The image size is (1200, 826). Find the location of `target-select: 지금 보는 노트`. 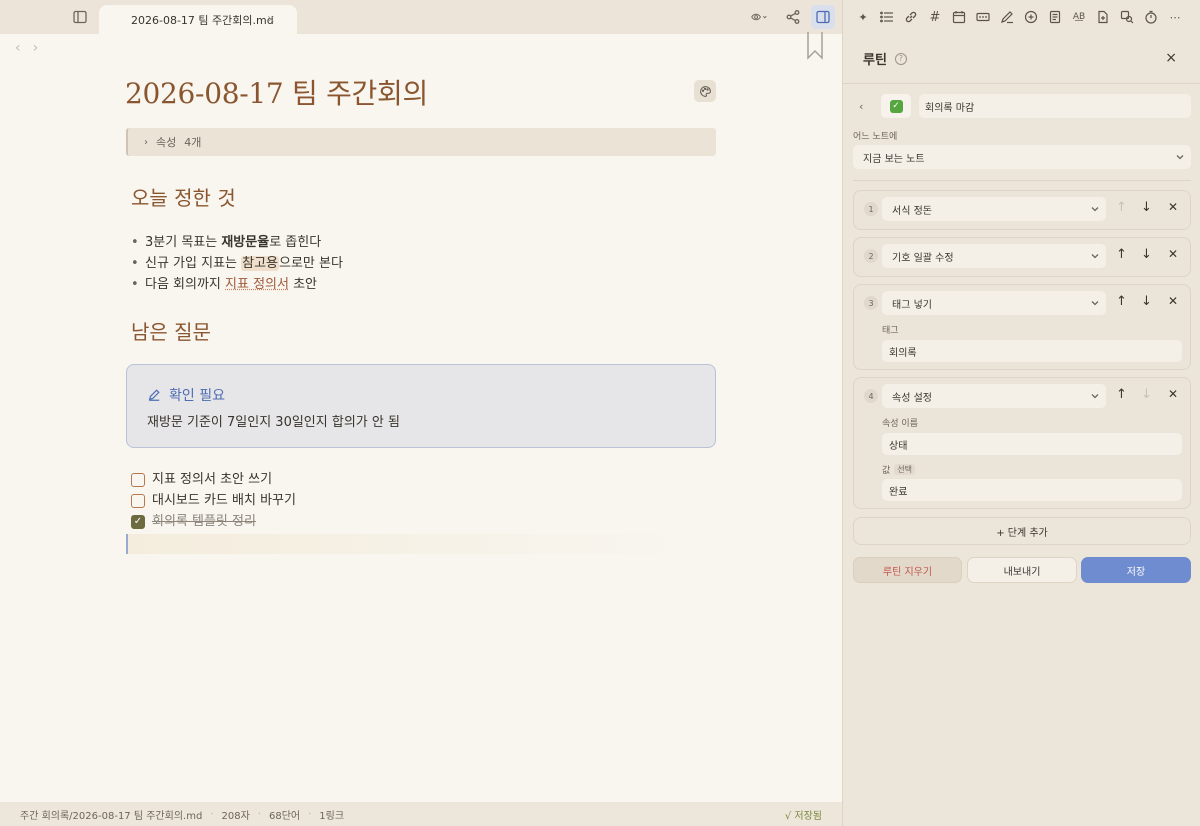

target-select: 지금 보는 노트 is located at coordinates (1022, 157).